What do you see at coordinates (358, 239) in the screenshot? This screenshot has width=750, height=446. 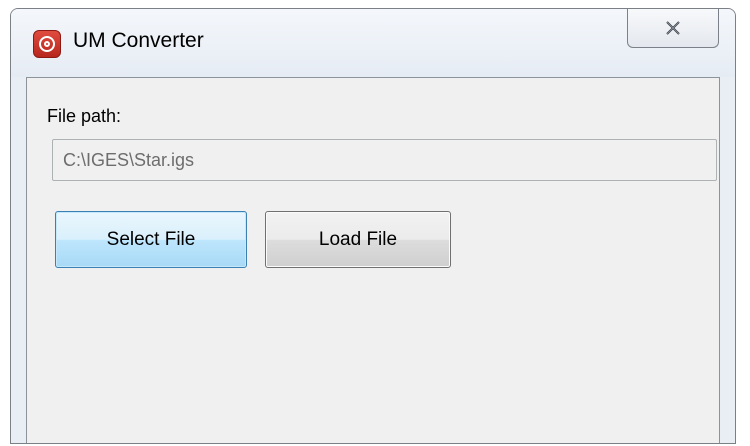 I see `load-file-button: Load File` at bounding box center [358, 239].